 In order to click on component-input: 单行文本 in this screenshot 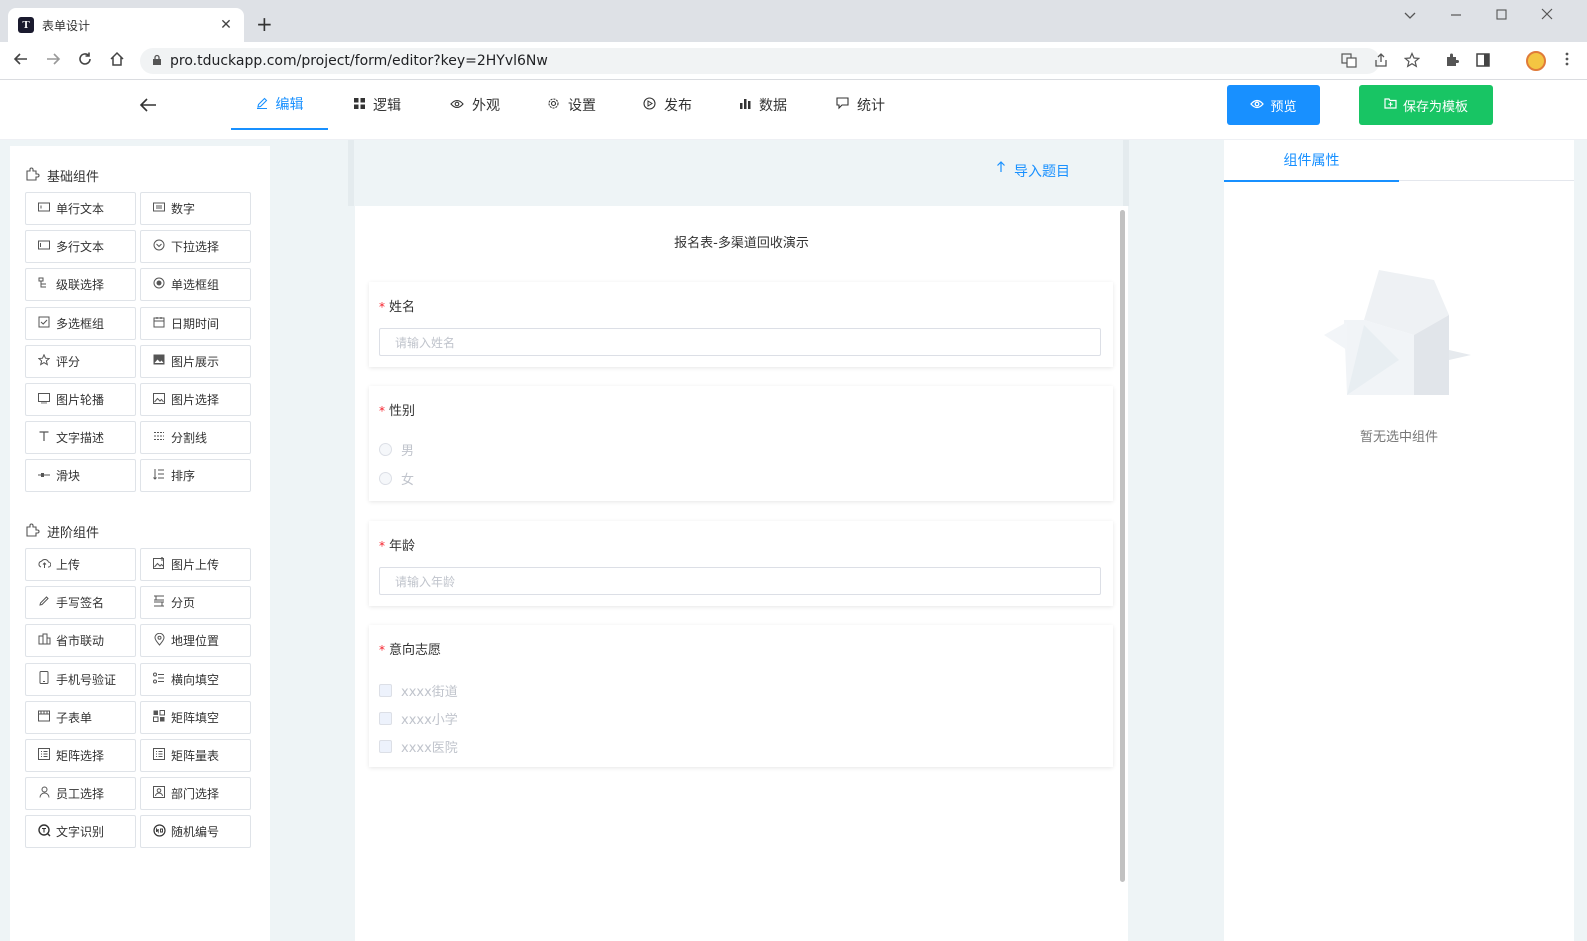, I will do `click(80, 208)`.